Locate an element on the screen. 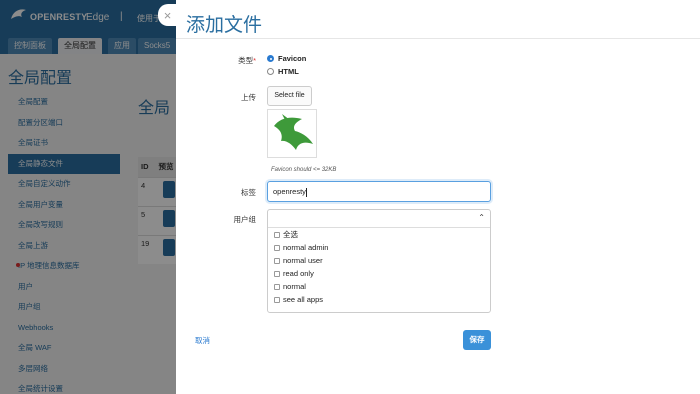 The height and width of the screenshot is (394, 700). favicon-preview-image is located at coordinates (293, 132).